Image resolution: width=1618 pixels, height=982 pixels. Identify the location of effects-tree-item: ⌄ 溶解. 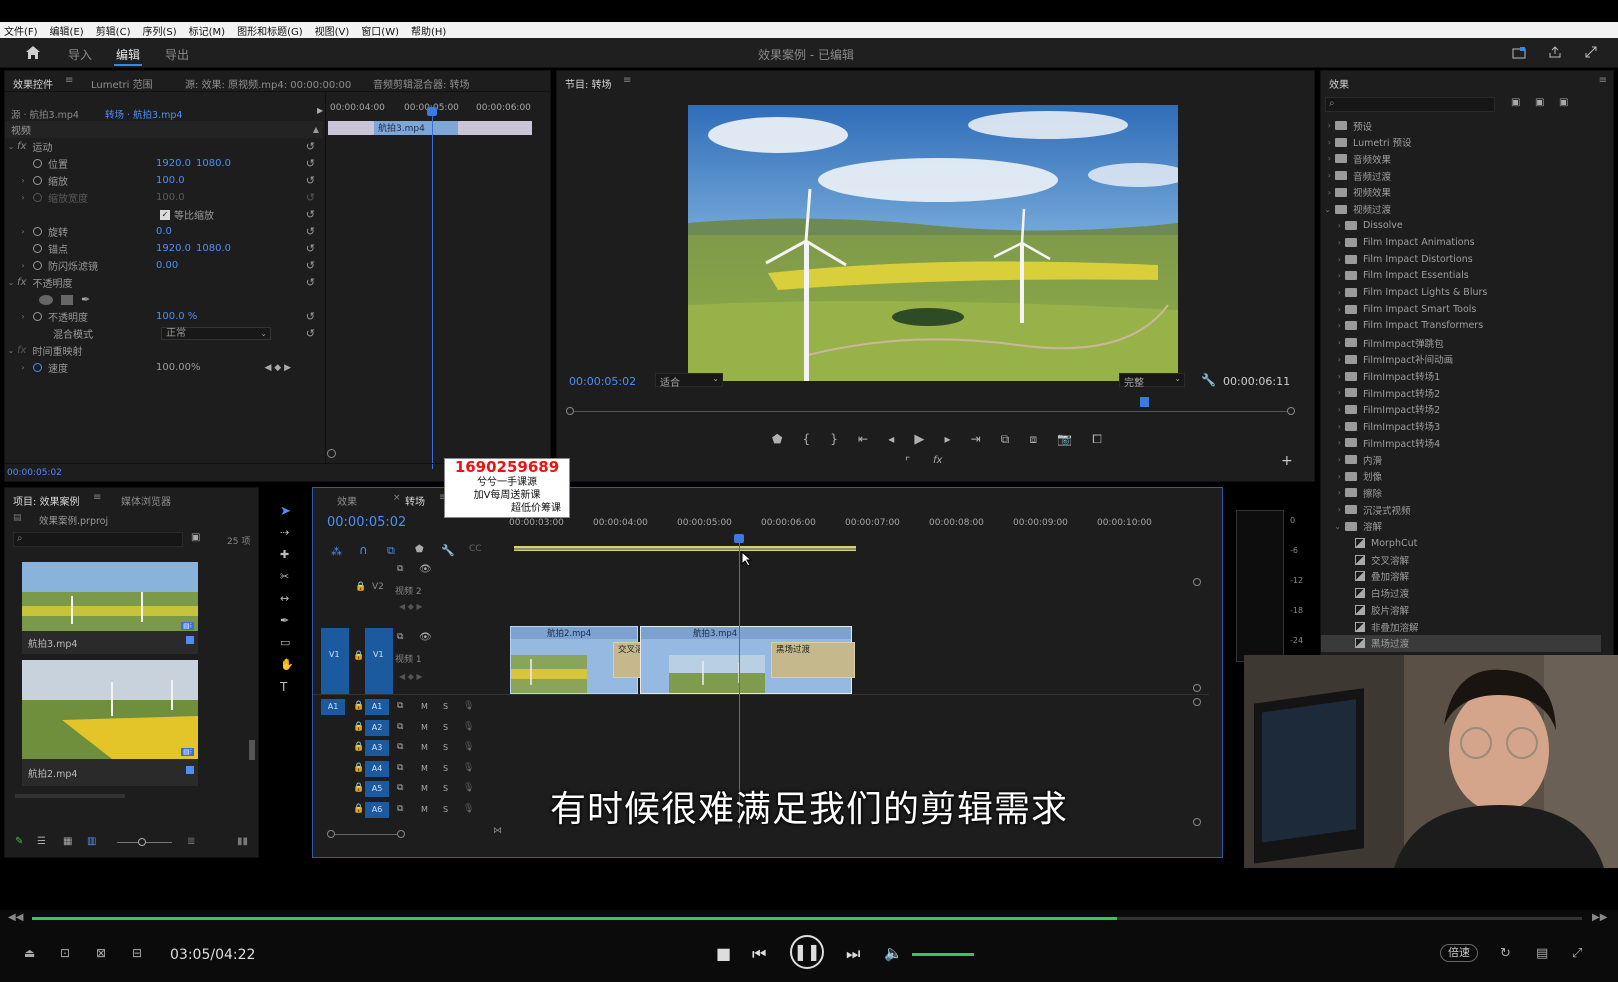
(1461, 526).